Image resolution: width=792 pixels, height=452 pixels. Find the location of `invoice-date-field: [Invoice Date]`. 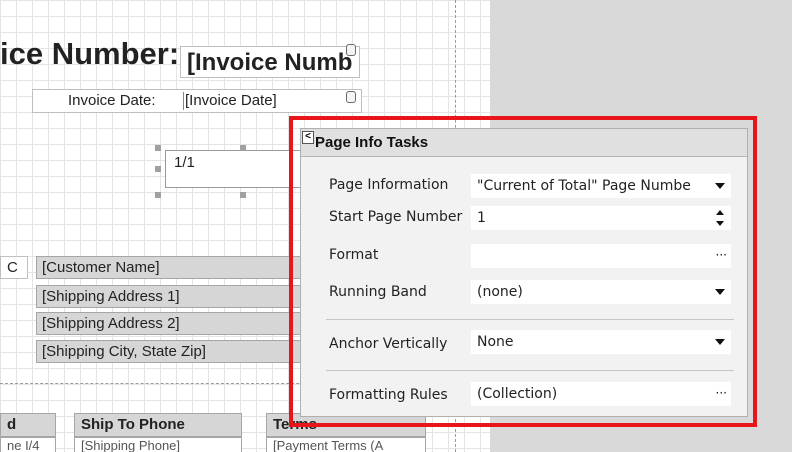

invoice-date-field: [Invoice Date] is located at coordinates (231, 100).